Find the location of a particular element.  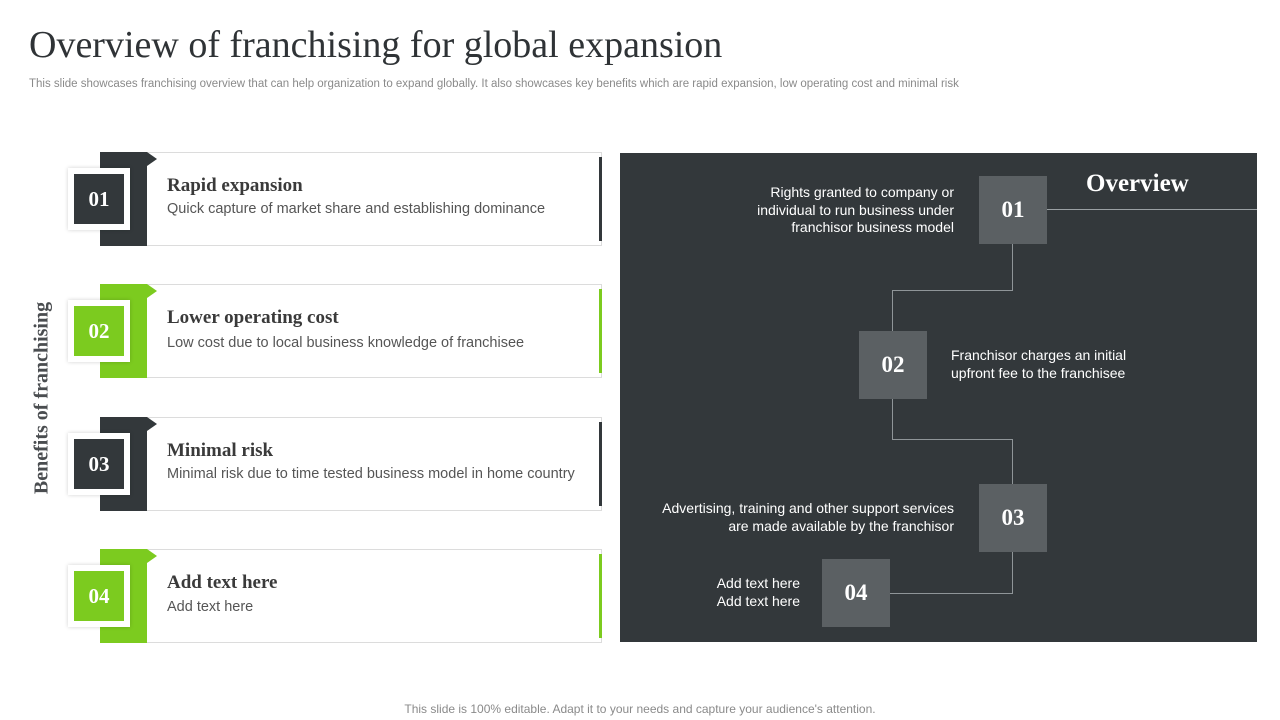

benefit-number: 01 is located at coordinates (99, 199).